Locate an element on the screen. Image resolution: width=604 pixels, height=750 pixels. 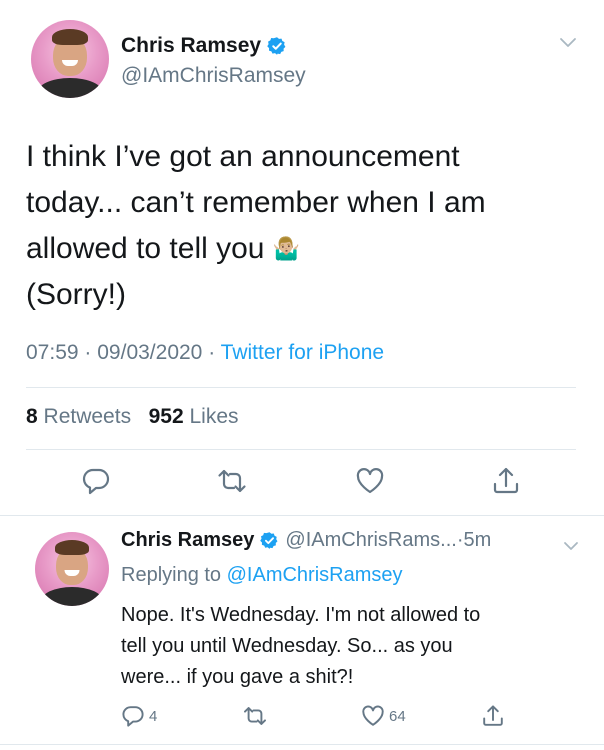
retweet-action is located at coordinates (255, 716).